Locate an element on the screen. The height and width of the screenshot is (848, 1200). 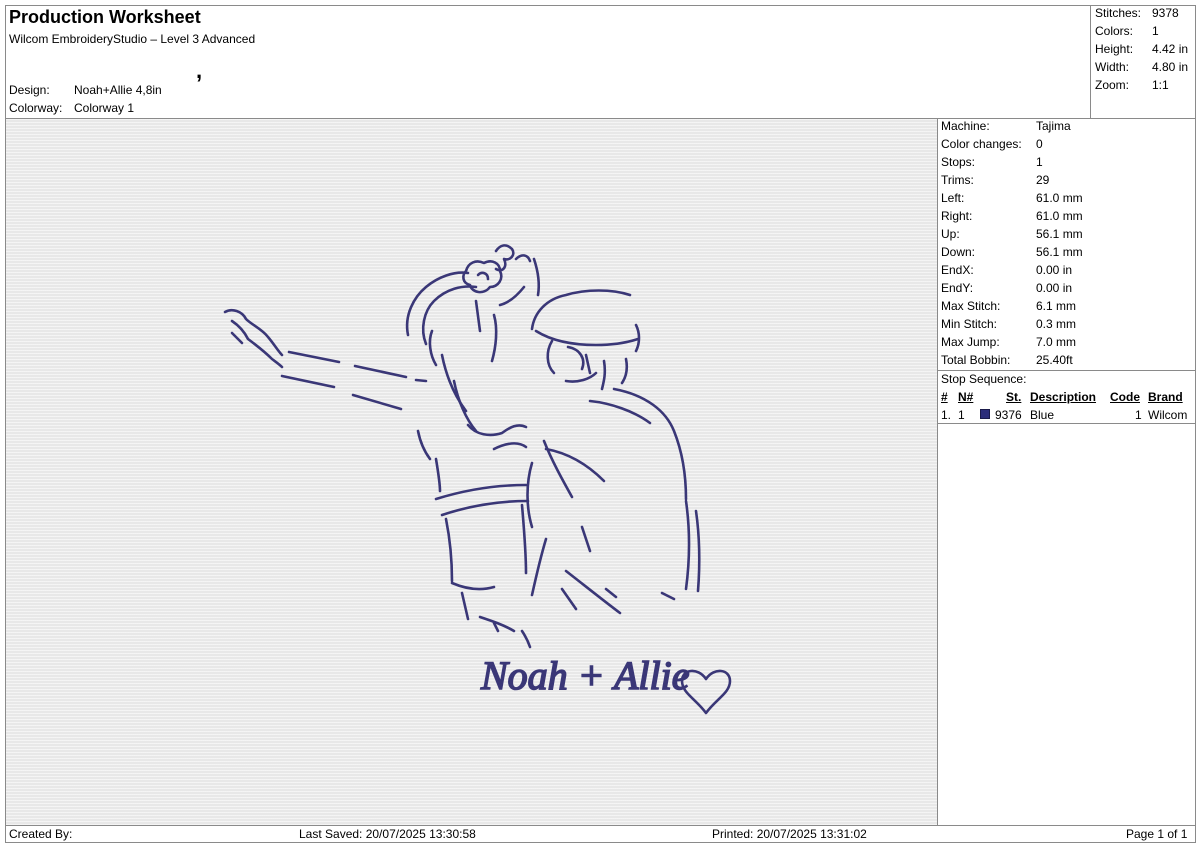
summary-value: 4.80 in is located at coordinates (1170, 67).